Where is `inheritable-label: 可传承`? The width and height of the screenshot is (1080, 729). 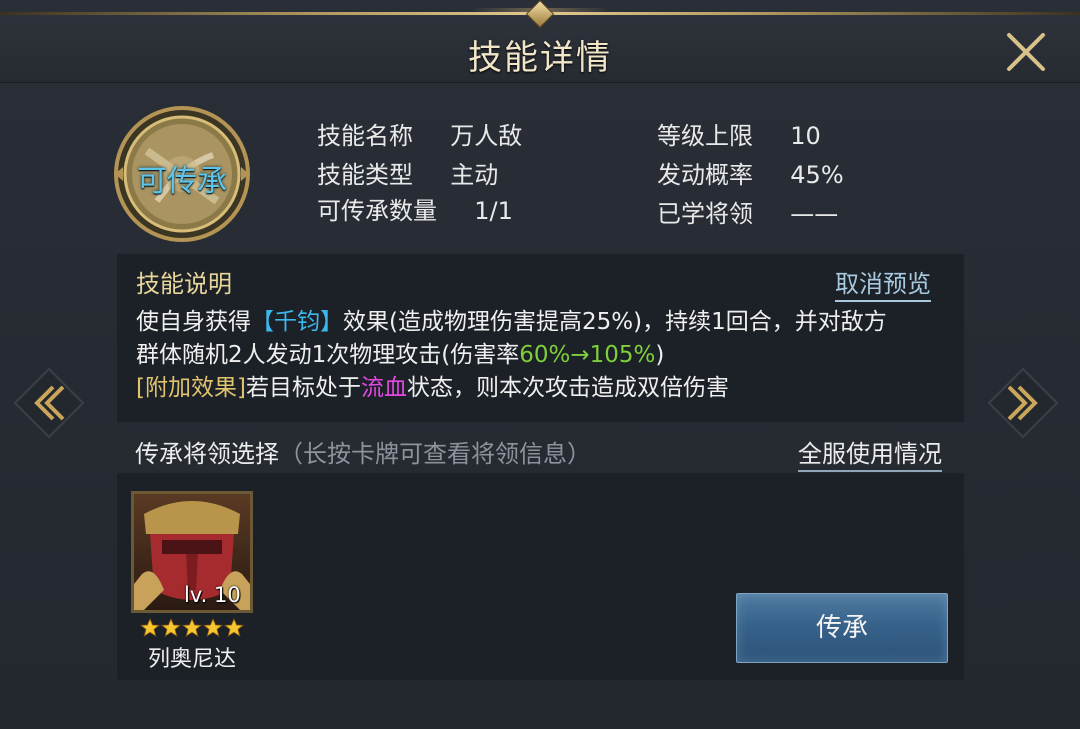 inheritable-label: 可传承 is located at coordinates (182, 181).